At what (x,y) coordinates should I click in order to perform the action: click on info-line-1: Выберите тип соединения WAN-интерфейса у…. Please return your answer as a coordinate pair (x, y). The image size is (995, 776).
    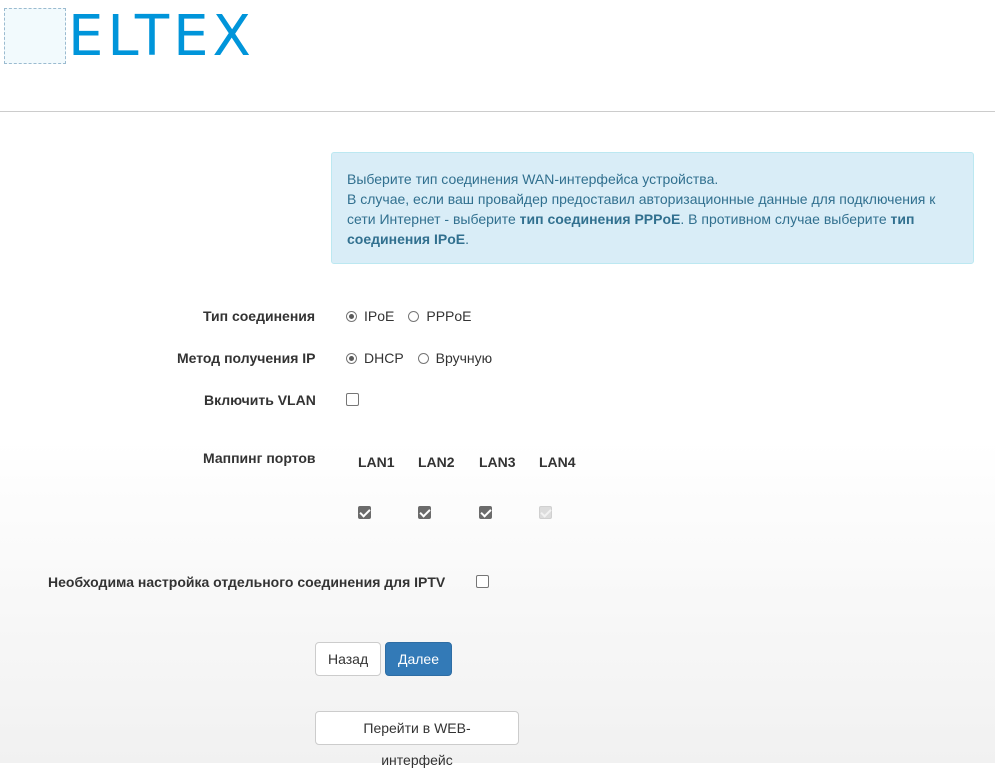
    Looking at the image, I should click on (533, 179).